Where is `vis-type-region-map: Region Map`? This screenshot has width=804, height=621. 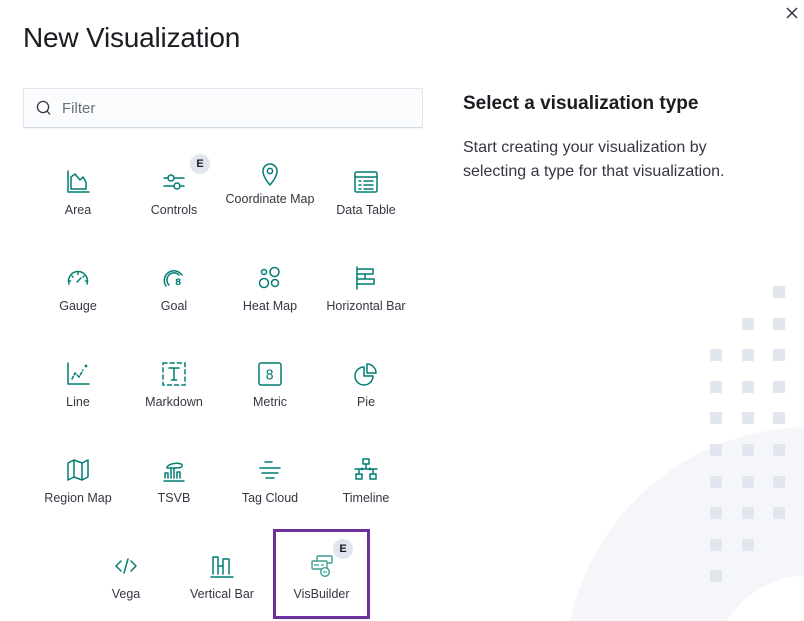 vis-type-region-map: Region Map is located at coordinates (78, 485).